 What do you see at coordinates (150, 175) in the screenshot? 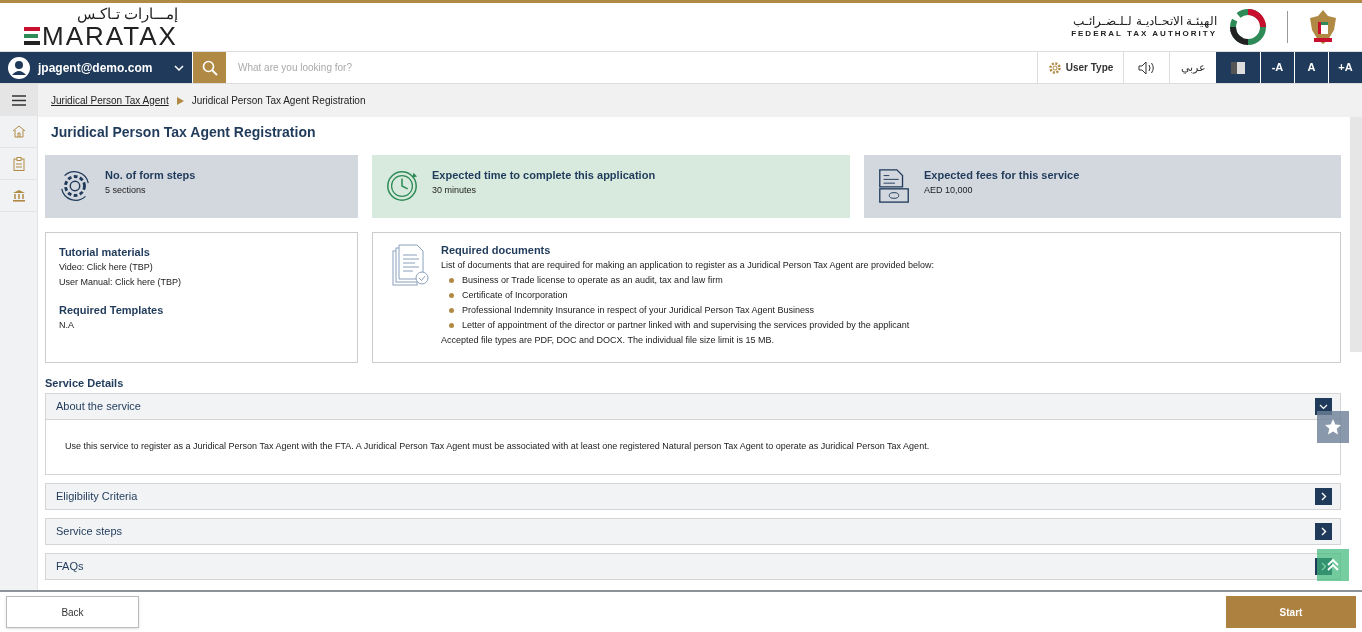
I see `card-title: No. of form steps` at bounding box center [150, 175].